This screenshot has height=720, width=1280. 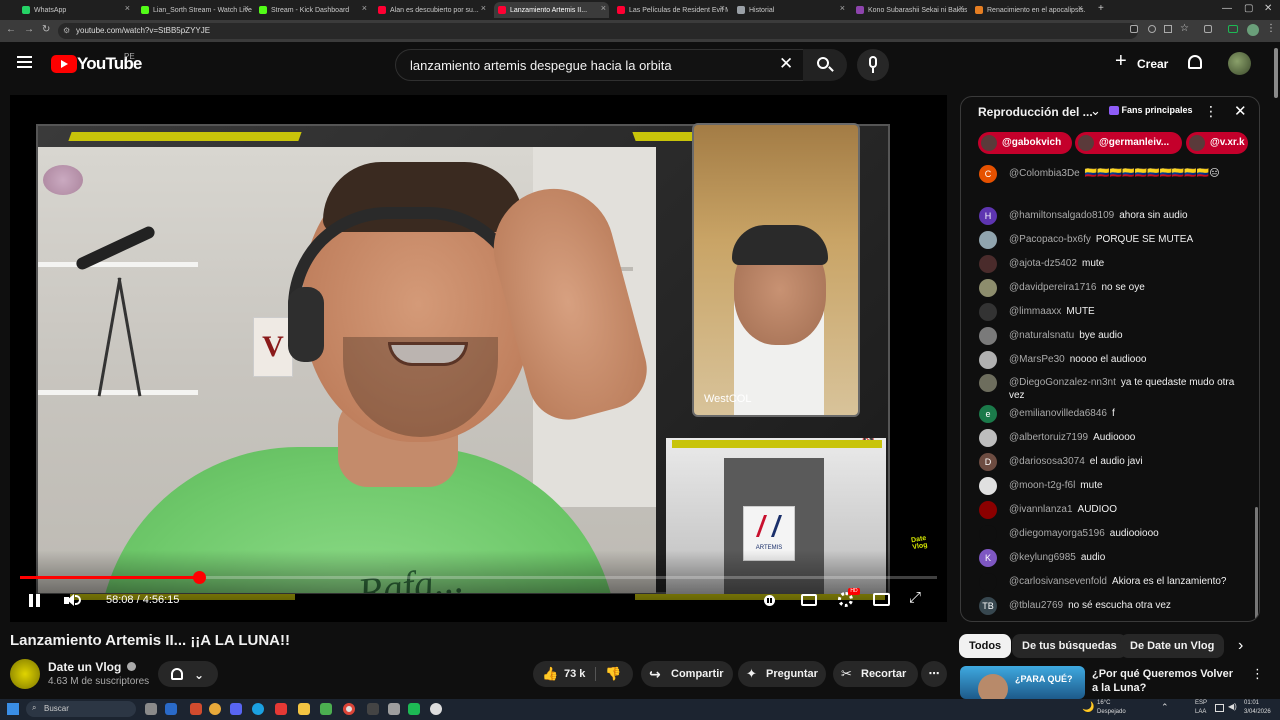 What do you see at coordinates (1167, 681) in the screenshot?
I see `recommendation-title: ¿Por qué Queremos Volver a la Luna?` at bounding box center [1167, 681].